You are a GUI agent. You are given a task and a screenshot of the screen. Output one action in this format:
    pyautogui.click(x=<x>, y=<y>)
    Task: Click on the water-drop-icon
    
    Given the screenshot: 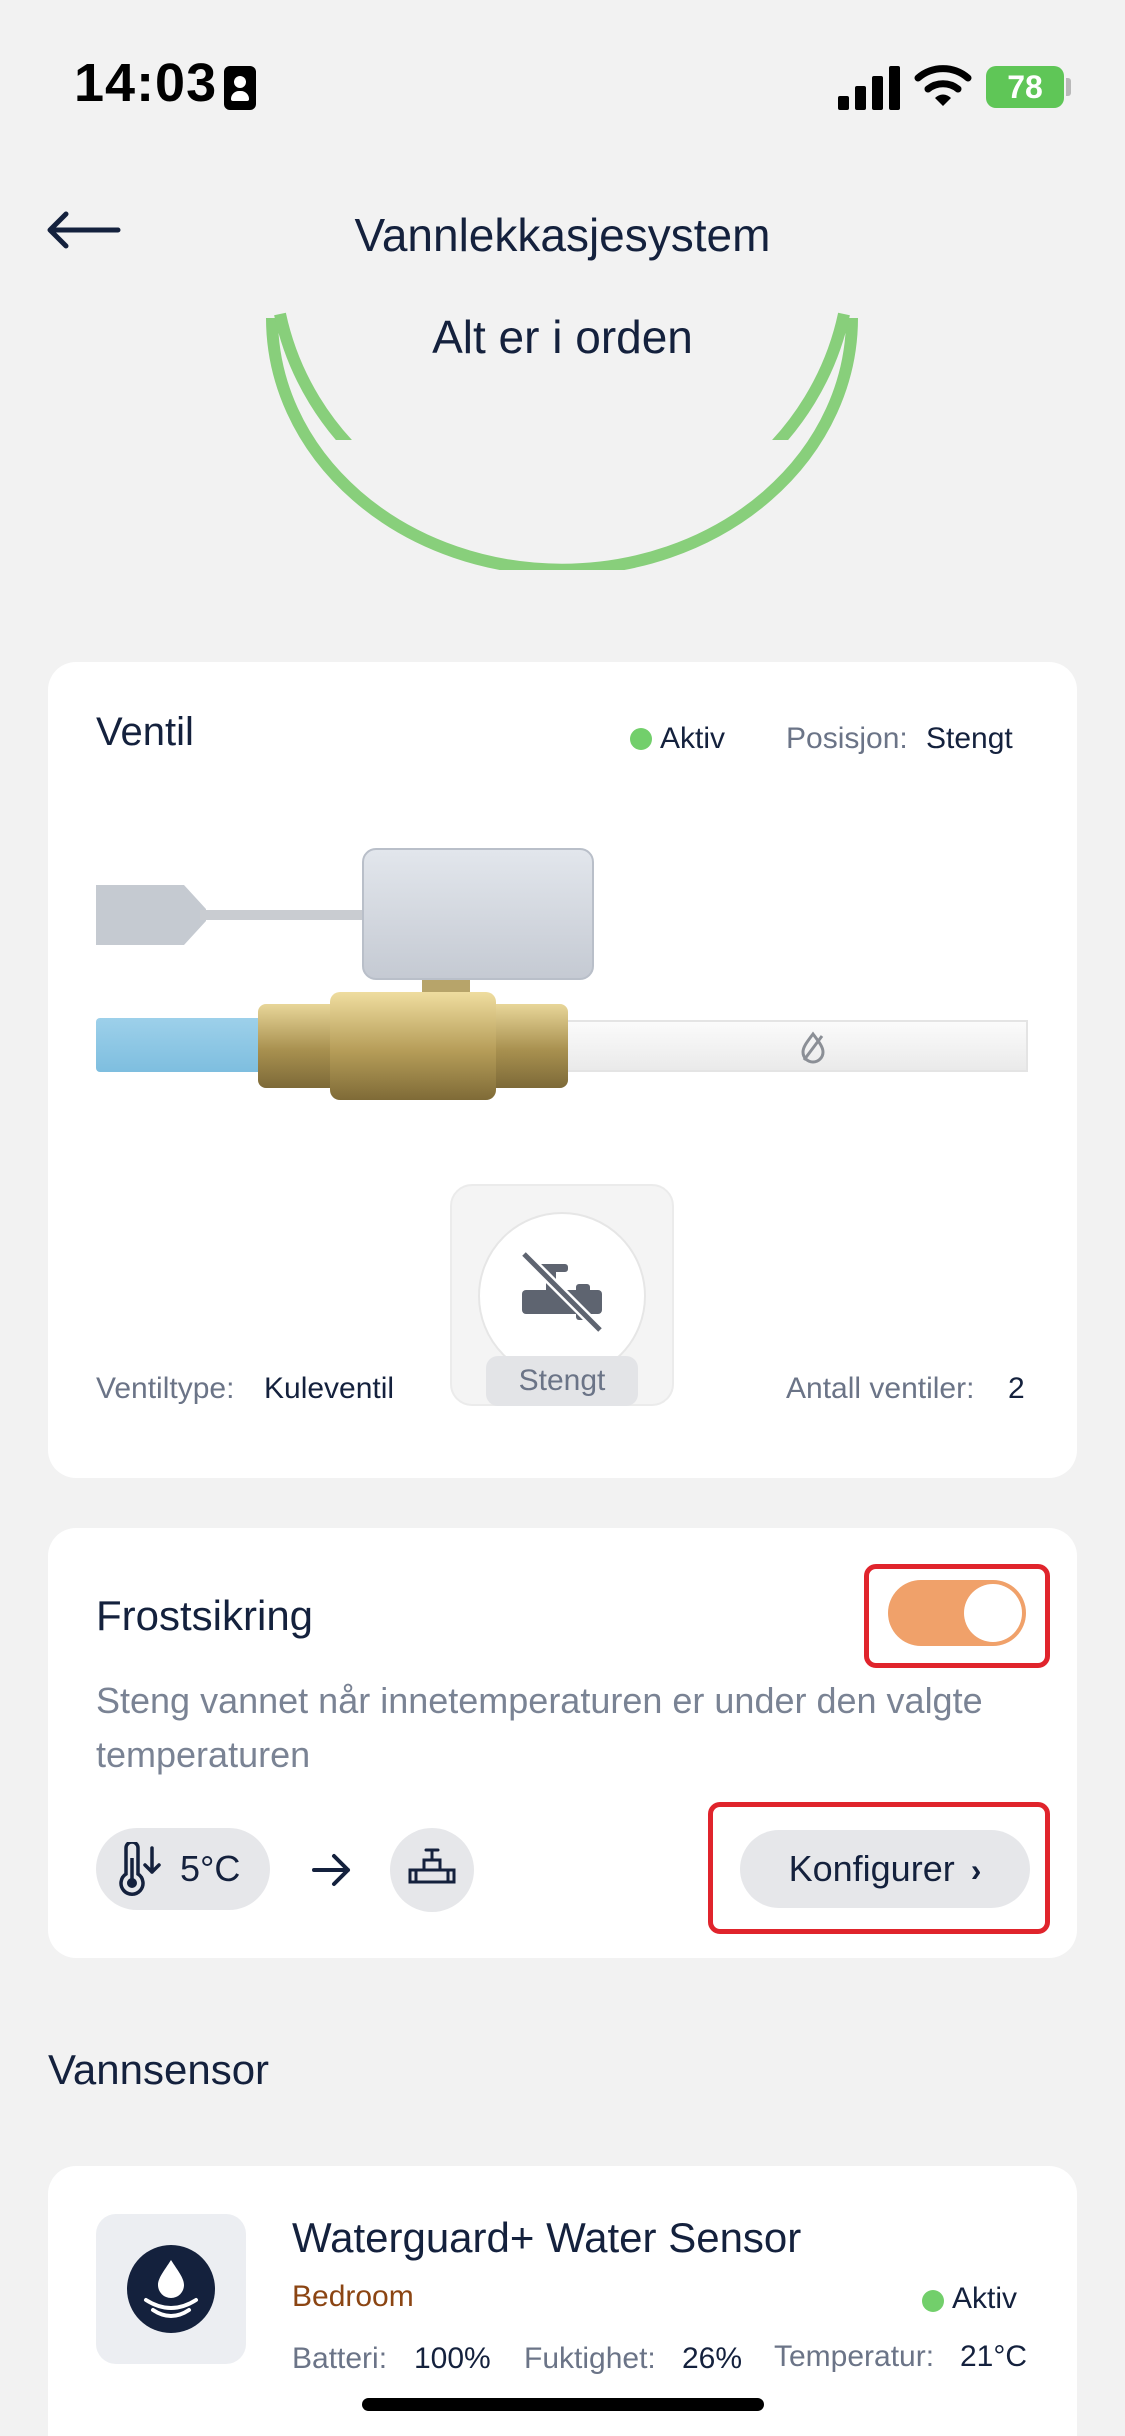 What is the action you would take?
    pyautogui.click(x=171, y=2289)
    